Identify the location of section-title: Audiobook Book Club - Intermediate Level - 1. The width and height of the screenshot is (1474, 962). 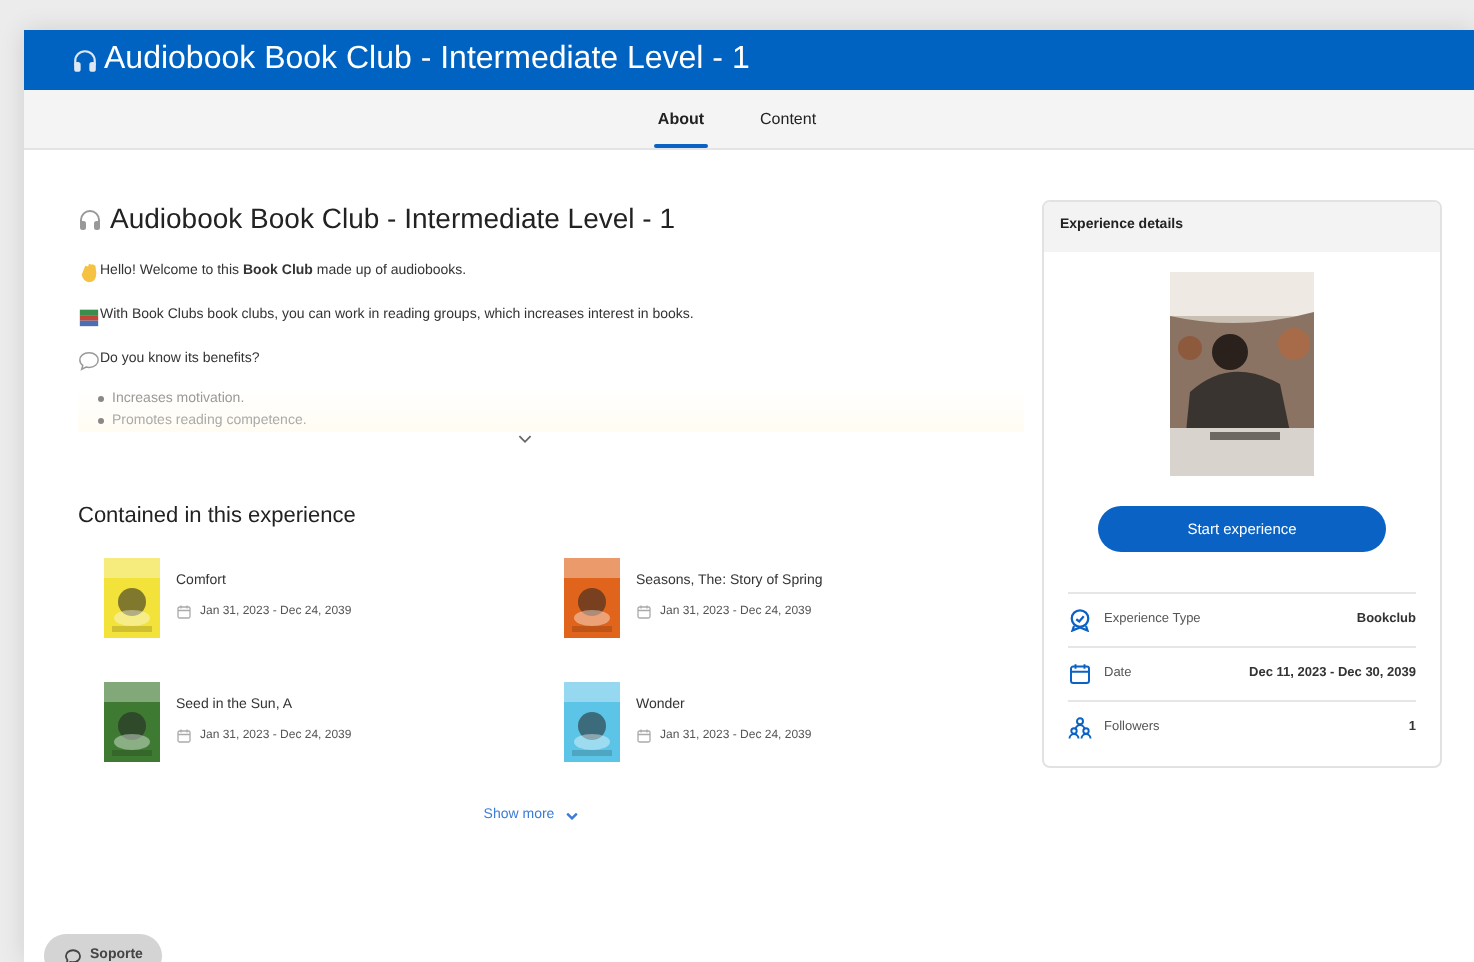
(392, 219).